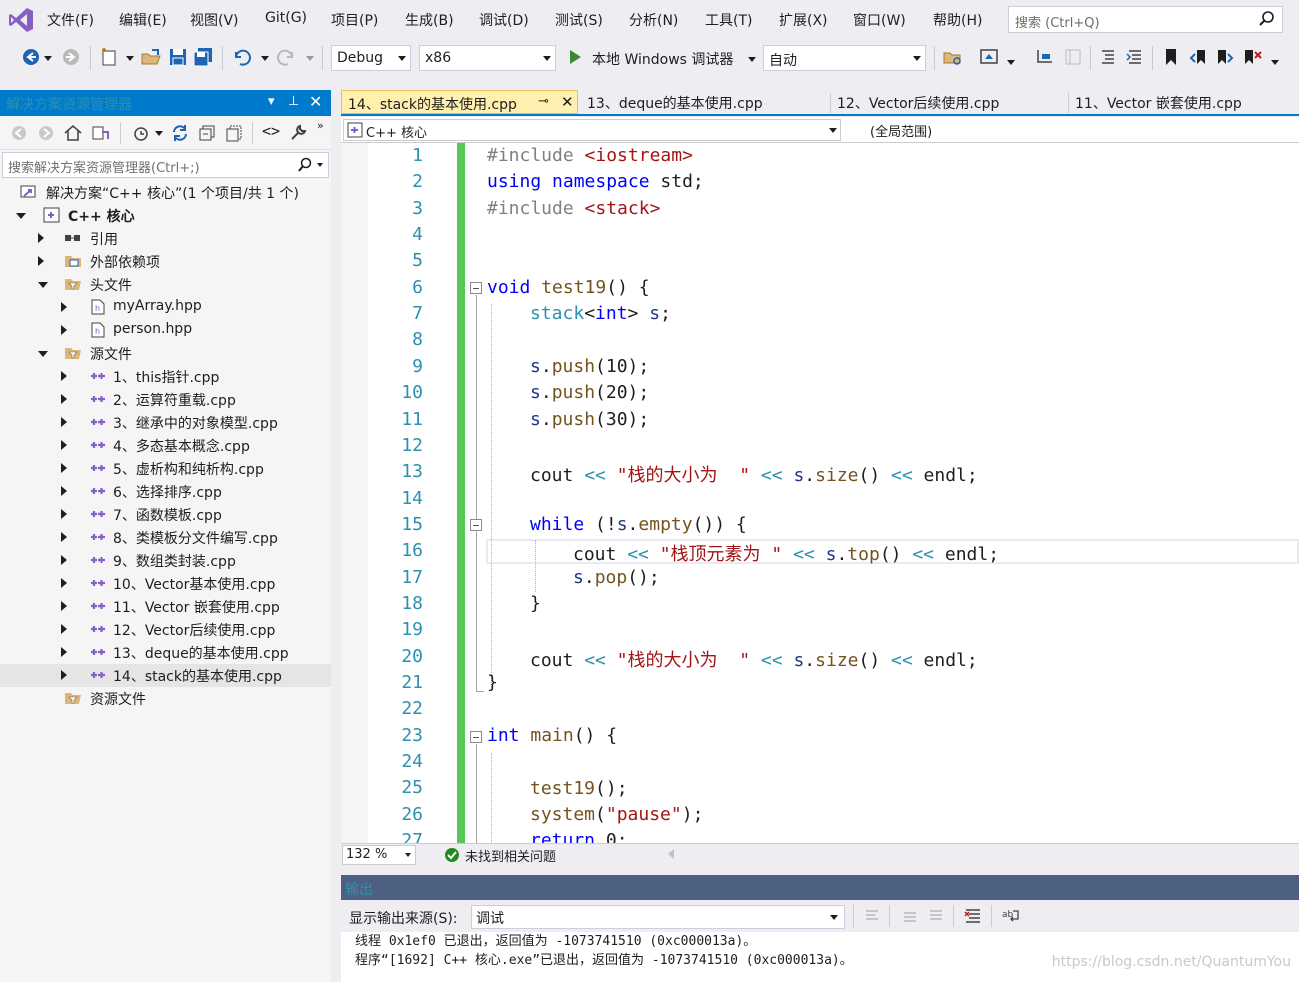  I want to click on collapse-all-icon, so click(207, 133).